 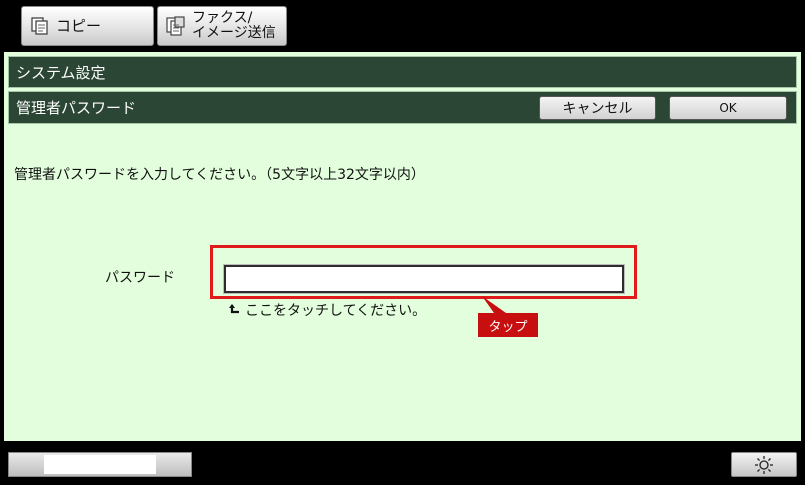 I want to click on ok-button: OK, so click(x=728, y=108).